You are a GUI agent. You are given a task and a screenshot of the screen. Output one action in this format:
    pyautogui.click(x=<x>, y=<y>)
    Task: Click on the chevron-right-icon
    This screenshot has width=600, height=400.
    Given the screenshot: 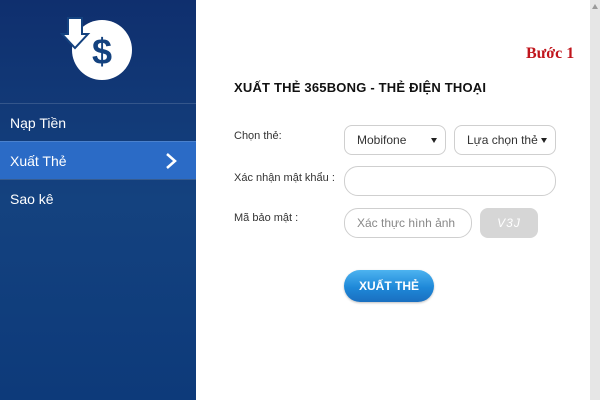 What is the action you would take?
    pyautogui.click(x=171, y=161)
    